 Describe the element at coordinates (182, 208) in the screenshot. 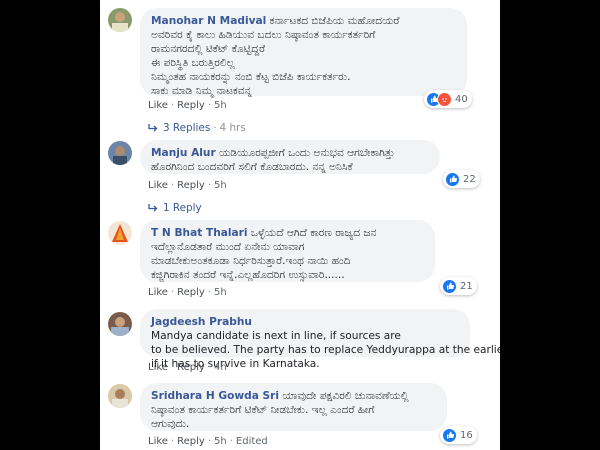

I see `replies-count: 1 Reply` at that location.